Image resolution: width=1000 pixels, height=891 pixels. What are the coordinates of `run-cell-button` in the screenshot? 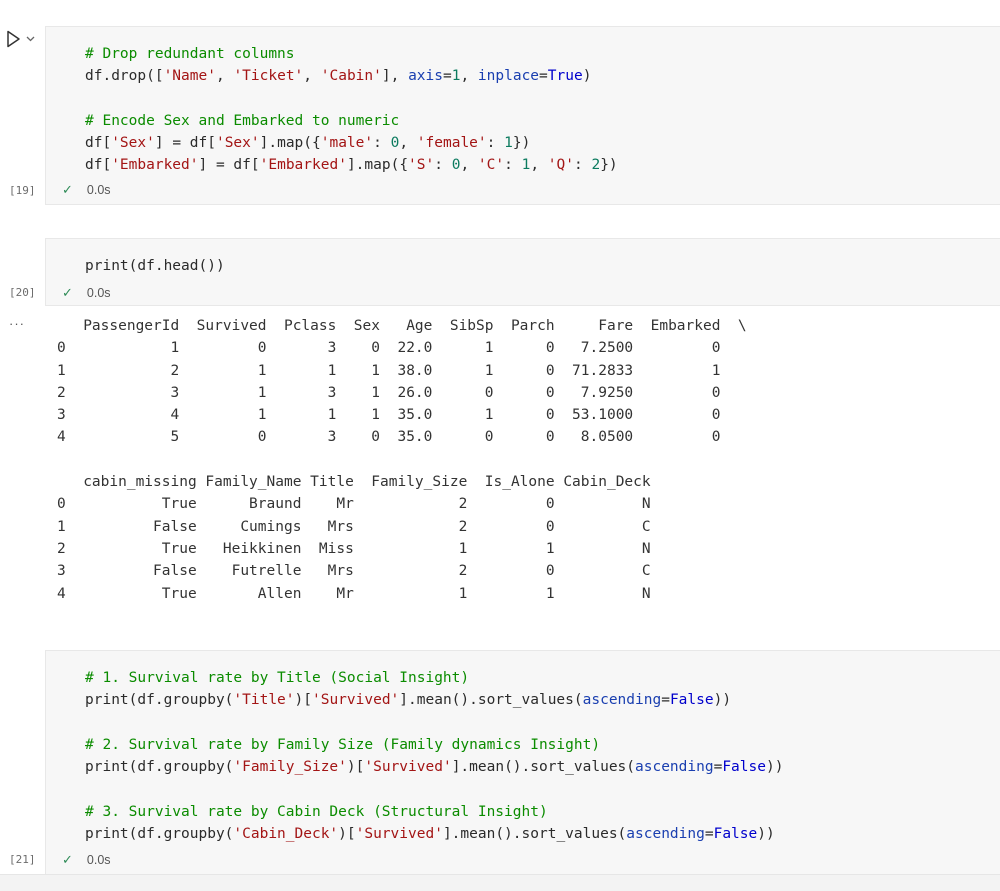 It's located at (21, 39).